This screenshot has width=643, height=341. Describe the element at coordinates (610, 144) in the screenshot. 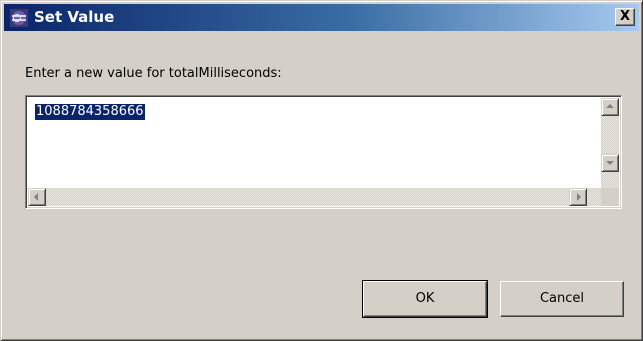

I see `vertical-scrollbar` at that location.